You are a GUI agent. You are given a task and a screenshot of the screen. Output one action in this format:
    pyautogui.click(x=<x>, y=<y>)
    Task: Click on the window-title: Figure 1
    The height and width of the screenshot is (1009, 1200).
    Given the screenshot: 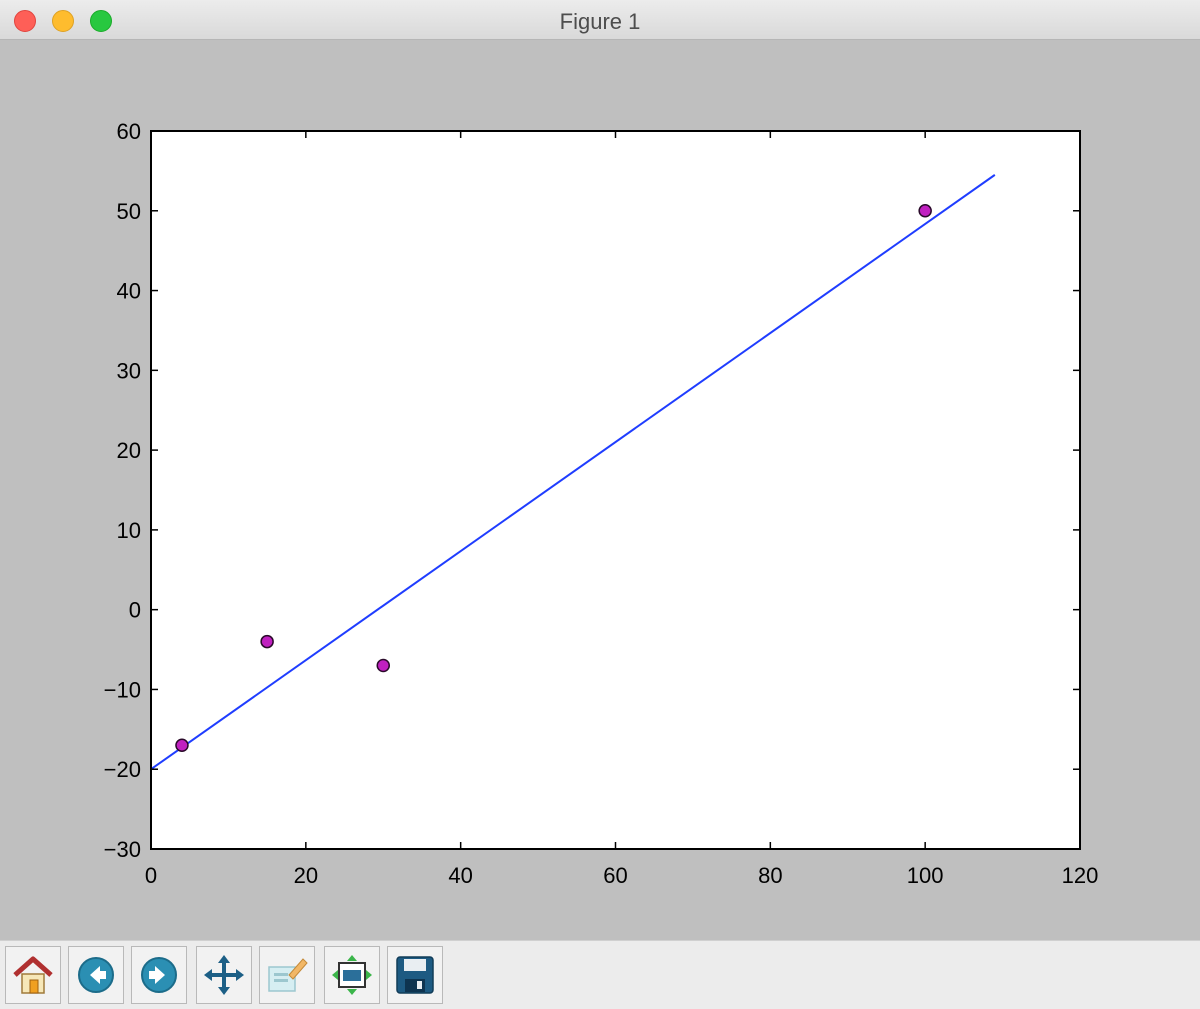 What is the action you would take?
    pyautogui.click(x=600, y=21)
    